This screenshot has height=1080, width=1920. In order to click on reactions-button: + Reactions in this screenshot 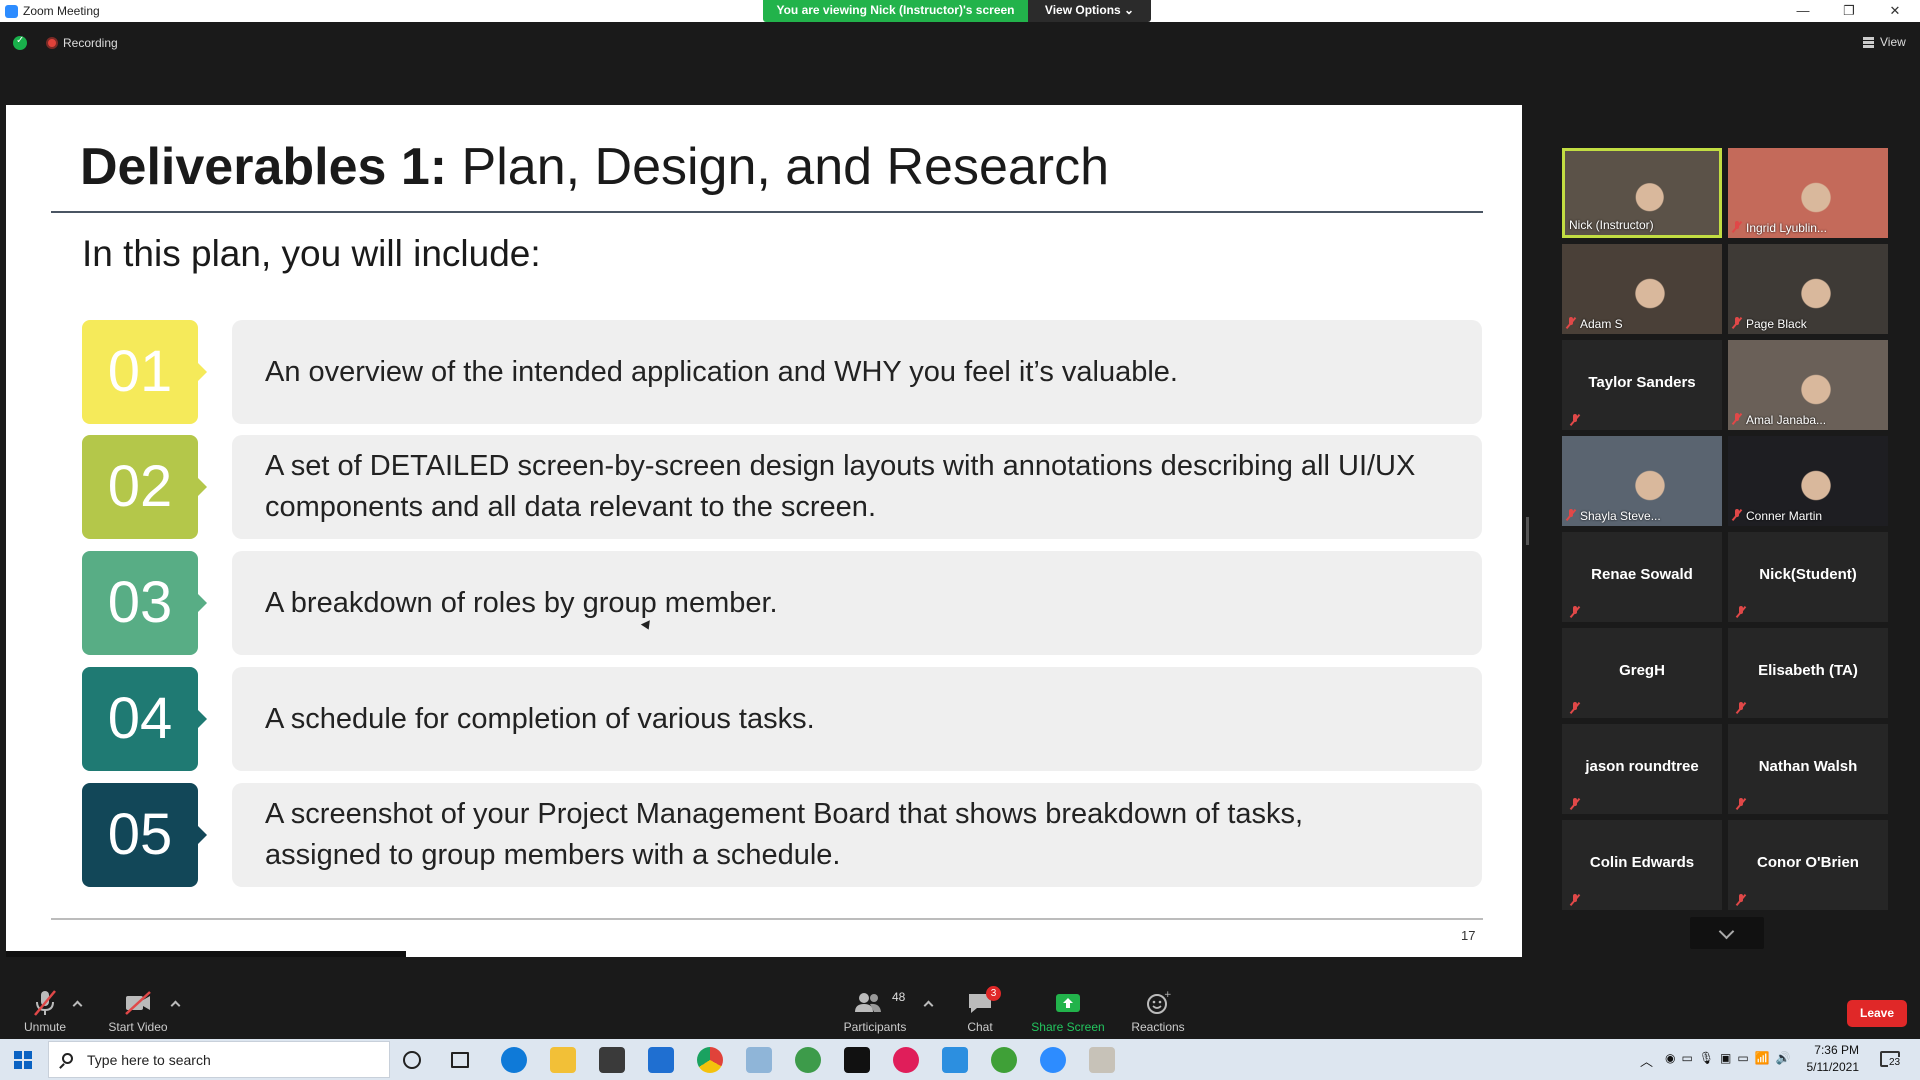, I will do `click(1158, 1011)`.